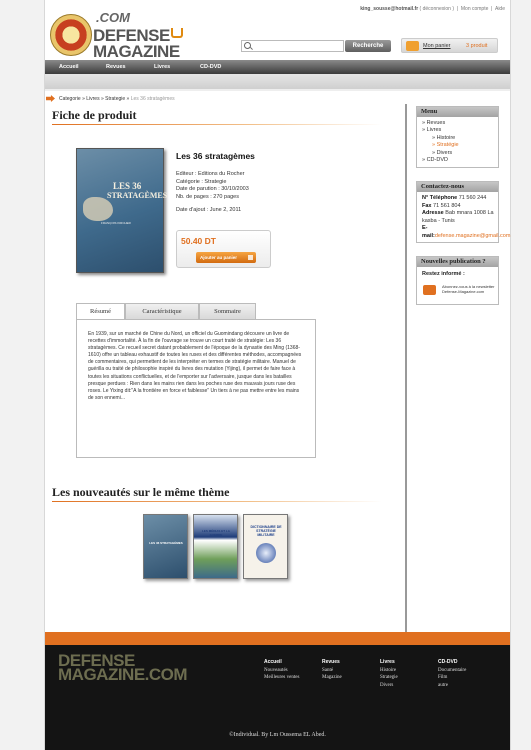  What do you see at coordinates (123, 675) in the screenshot?
I see `footer-logo-line2: MAGAZINE.COM` at bounding box center [123, 675].